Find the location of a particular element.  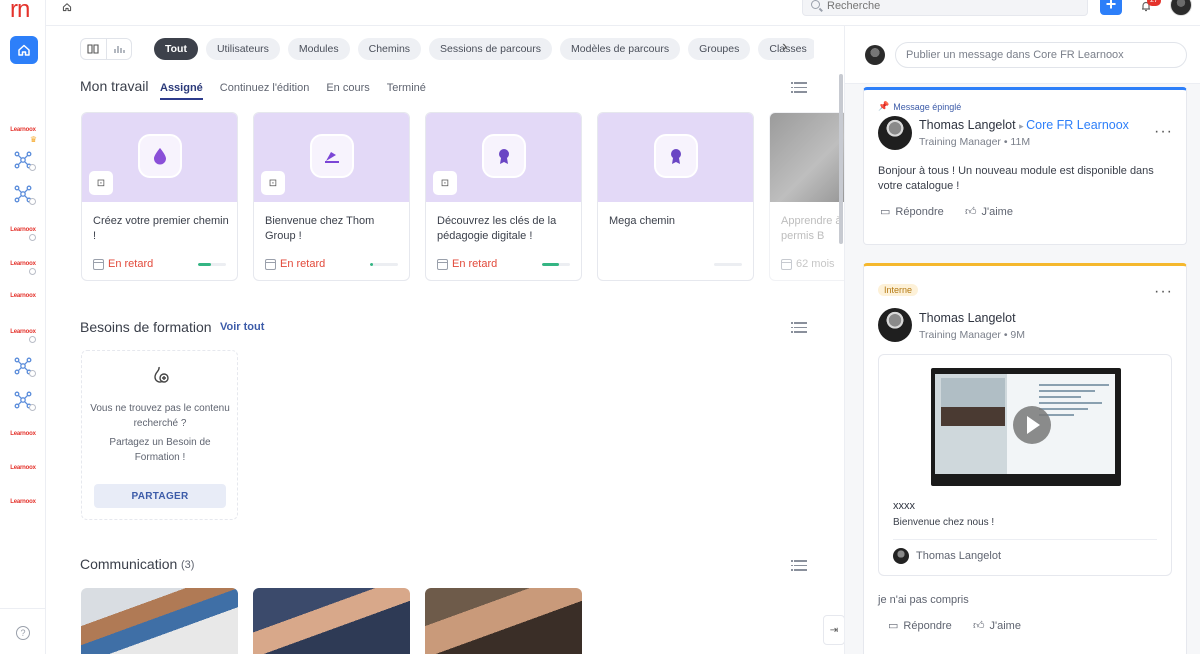

rail-org-5: Learnoox is located at coordinates (23, 332).